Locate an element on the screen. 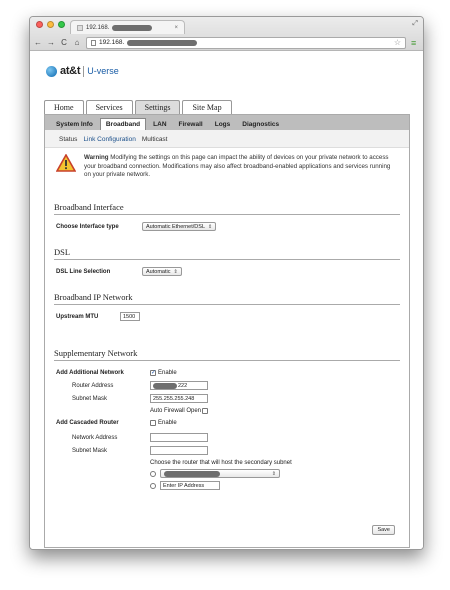  bookmark-star-icon: ☆ is located at coordinates (397, 42).